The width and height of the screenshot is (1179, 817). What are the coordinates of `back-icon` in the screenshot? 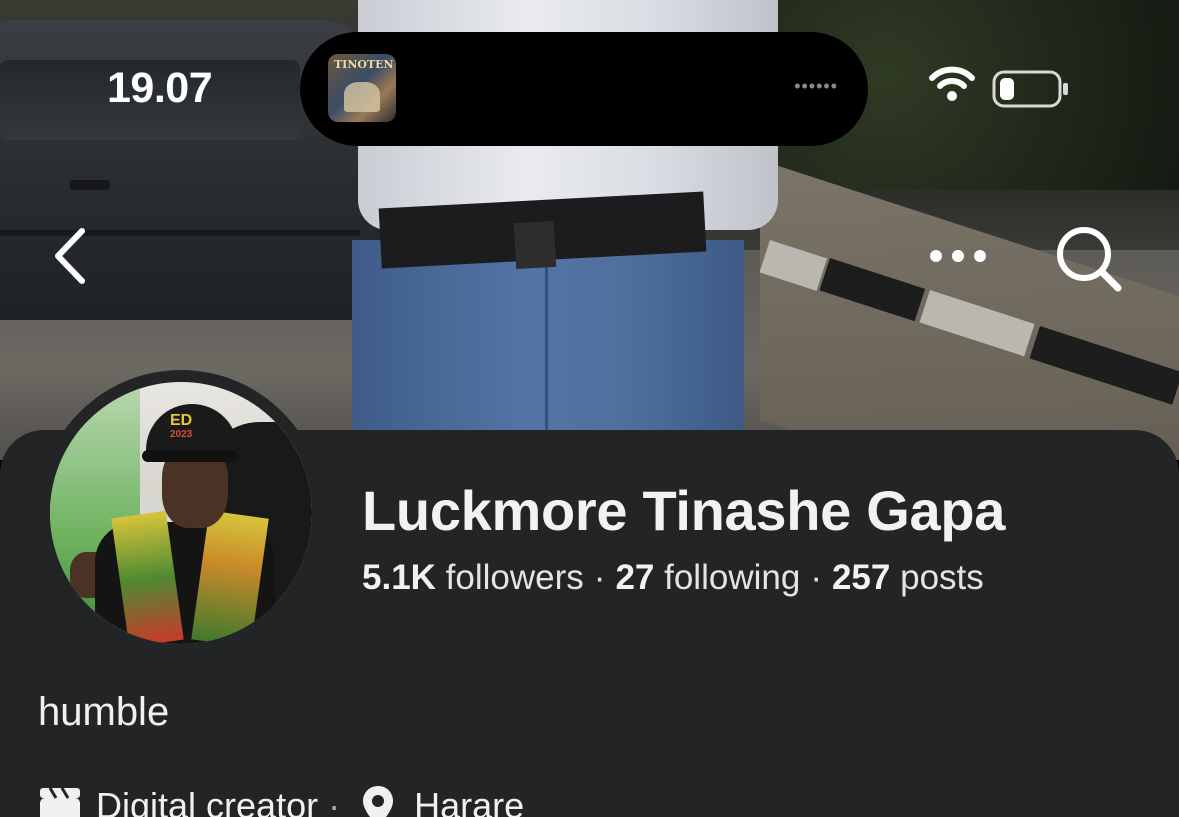 It's located at (70, 256).